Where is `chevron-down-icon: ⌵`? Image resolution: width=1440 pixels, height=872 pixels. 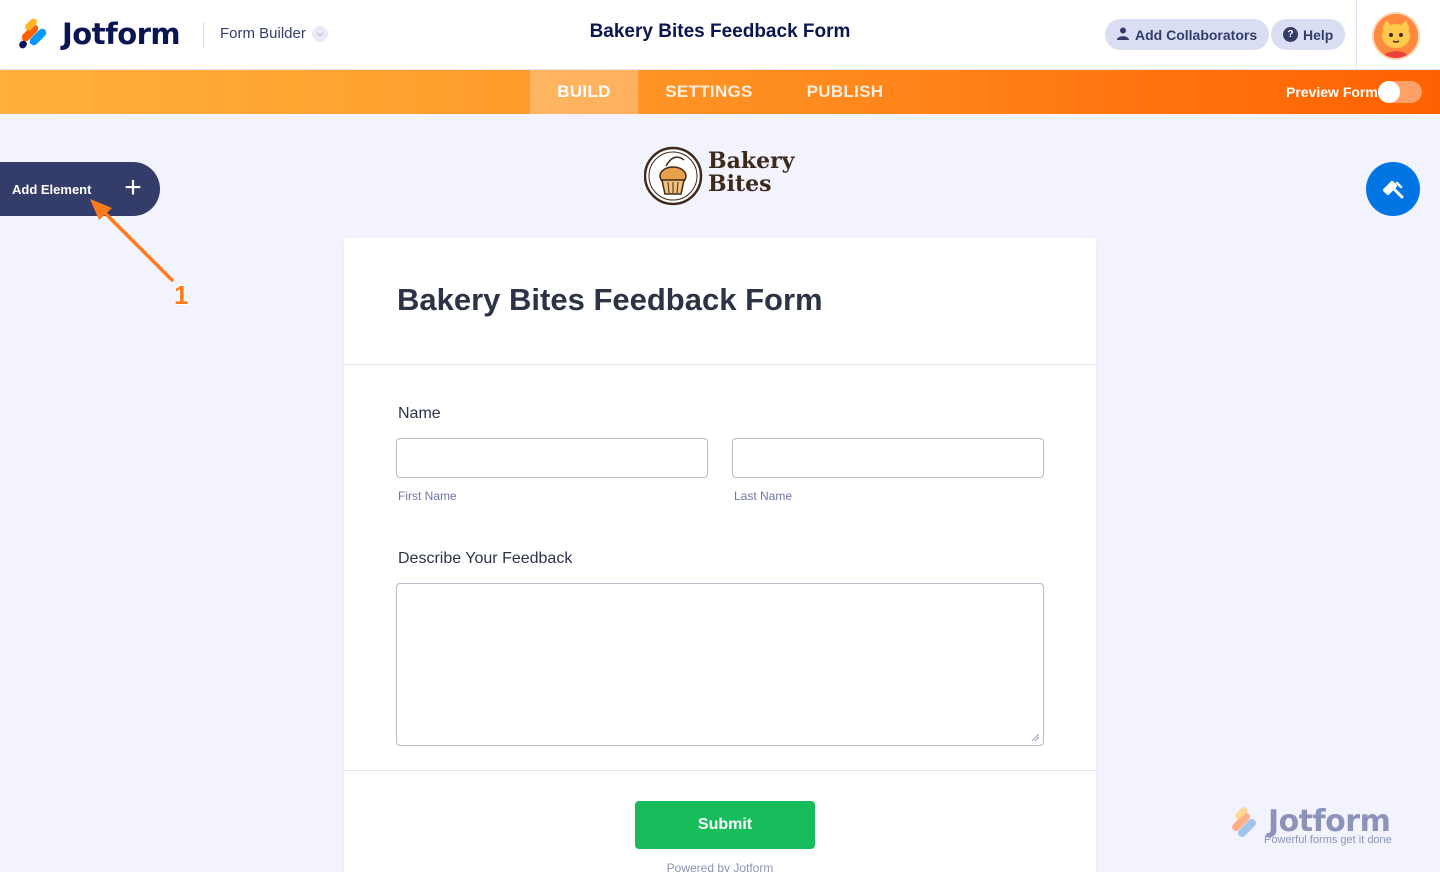 chevron-down-icon: ⌵ is located at coordinates (319, 33).